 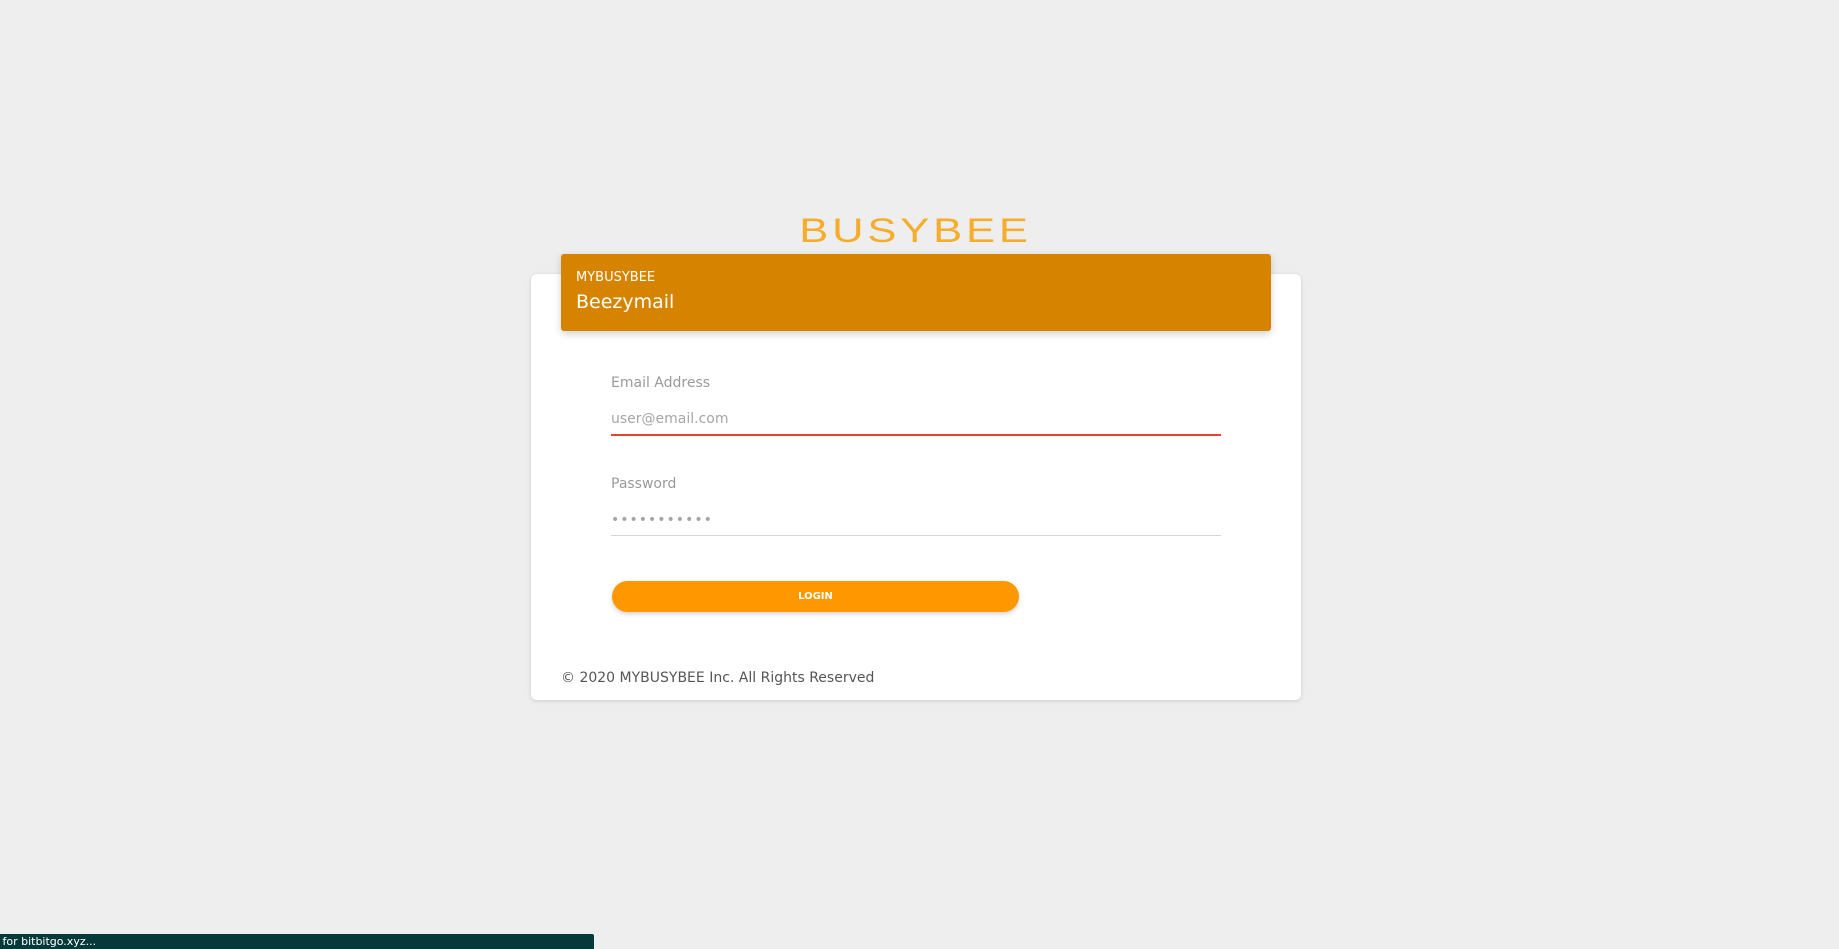 I want to click on login-button: LOGIN, so click(x=815, y=596).